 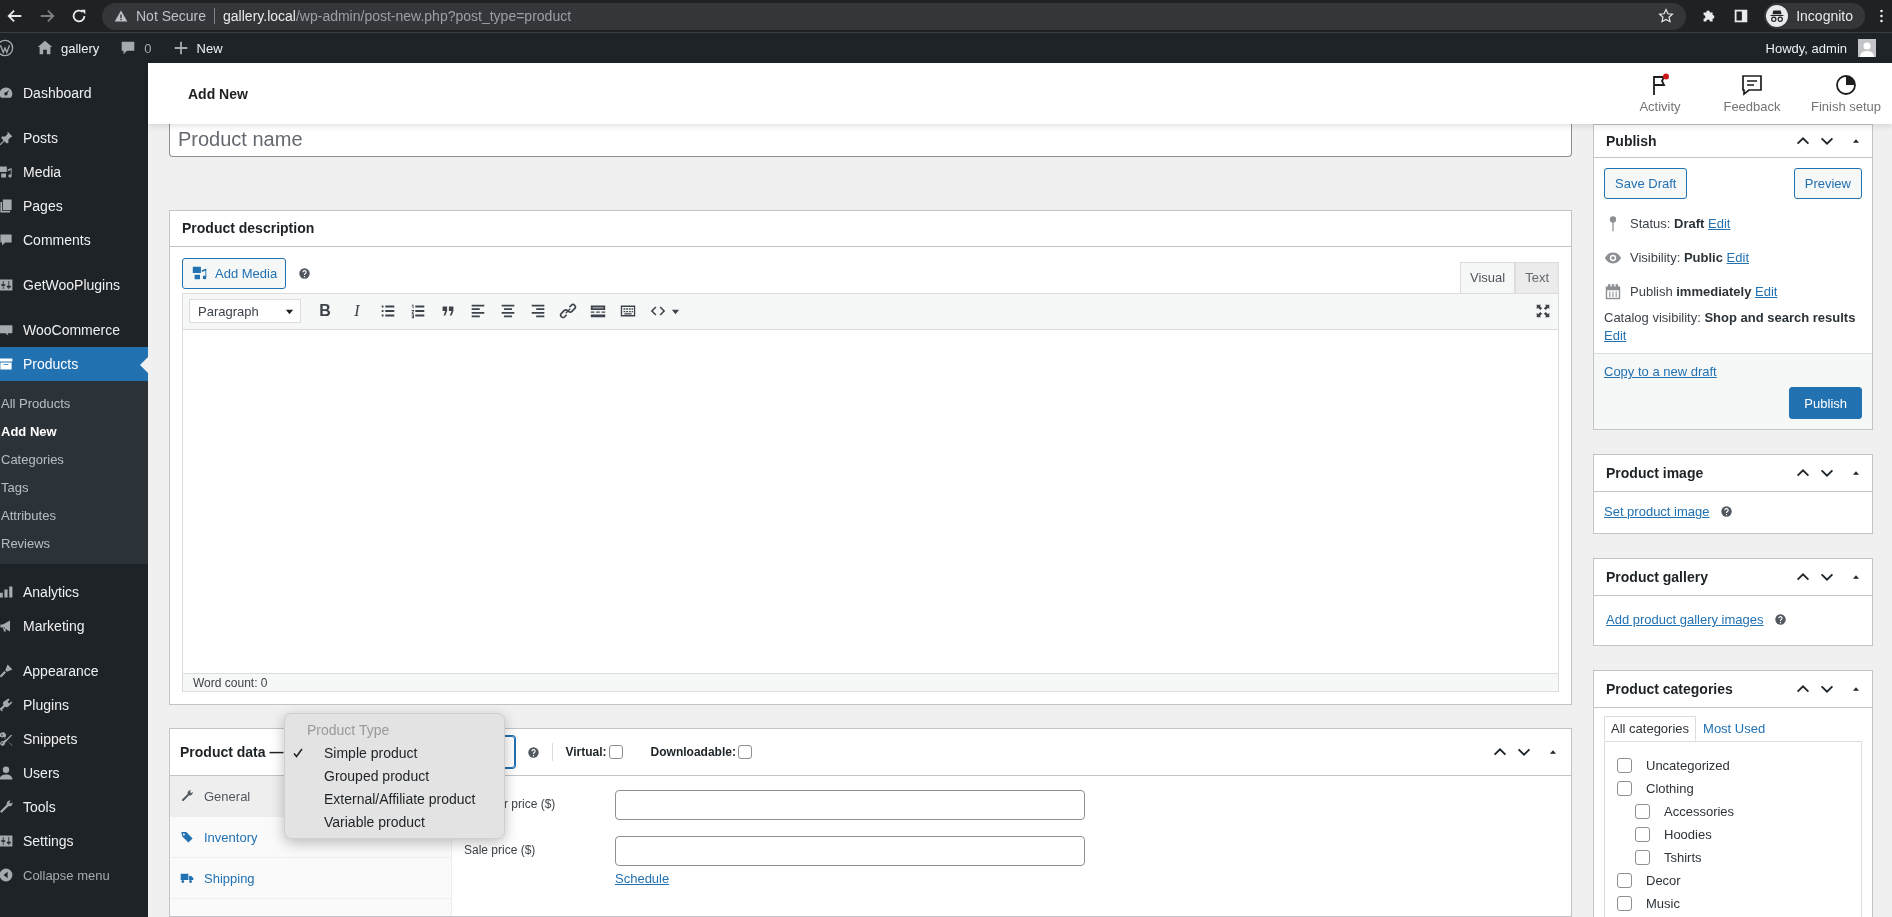 What do you see at coordinates (357, 311) in the screenshot?
I see `italic-button: I` at bounding box center [357, 311].